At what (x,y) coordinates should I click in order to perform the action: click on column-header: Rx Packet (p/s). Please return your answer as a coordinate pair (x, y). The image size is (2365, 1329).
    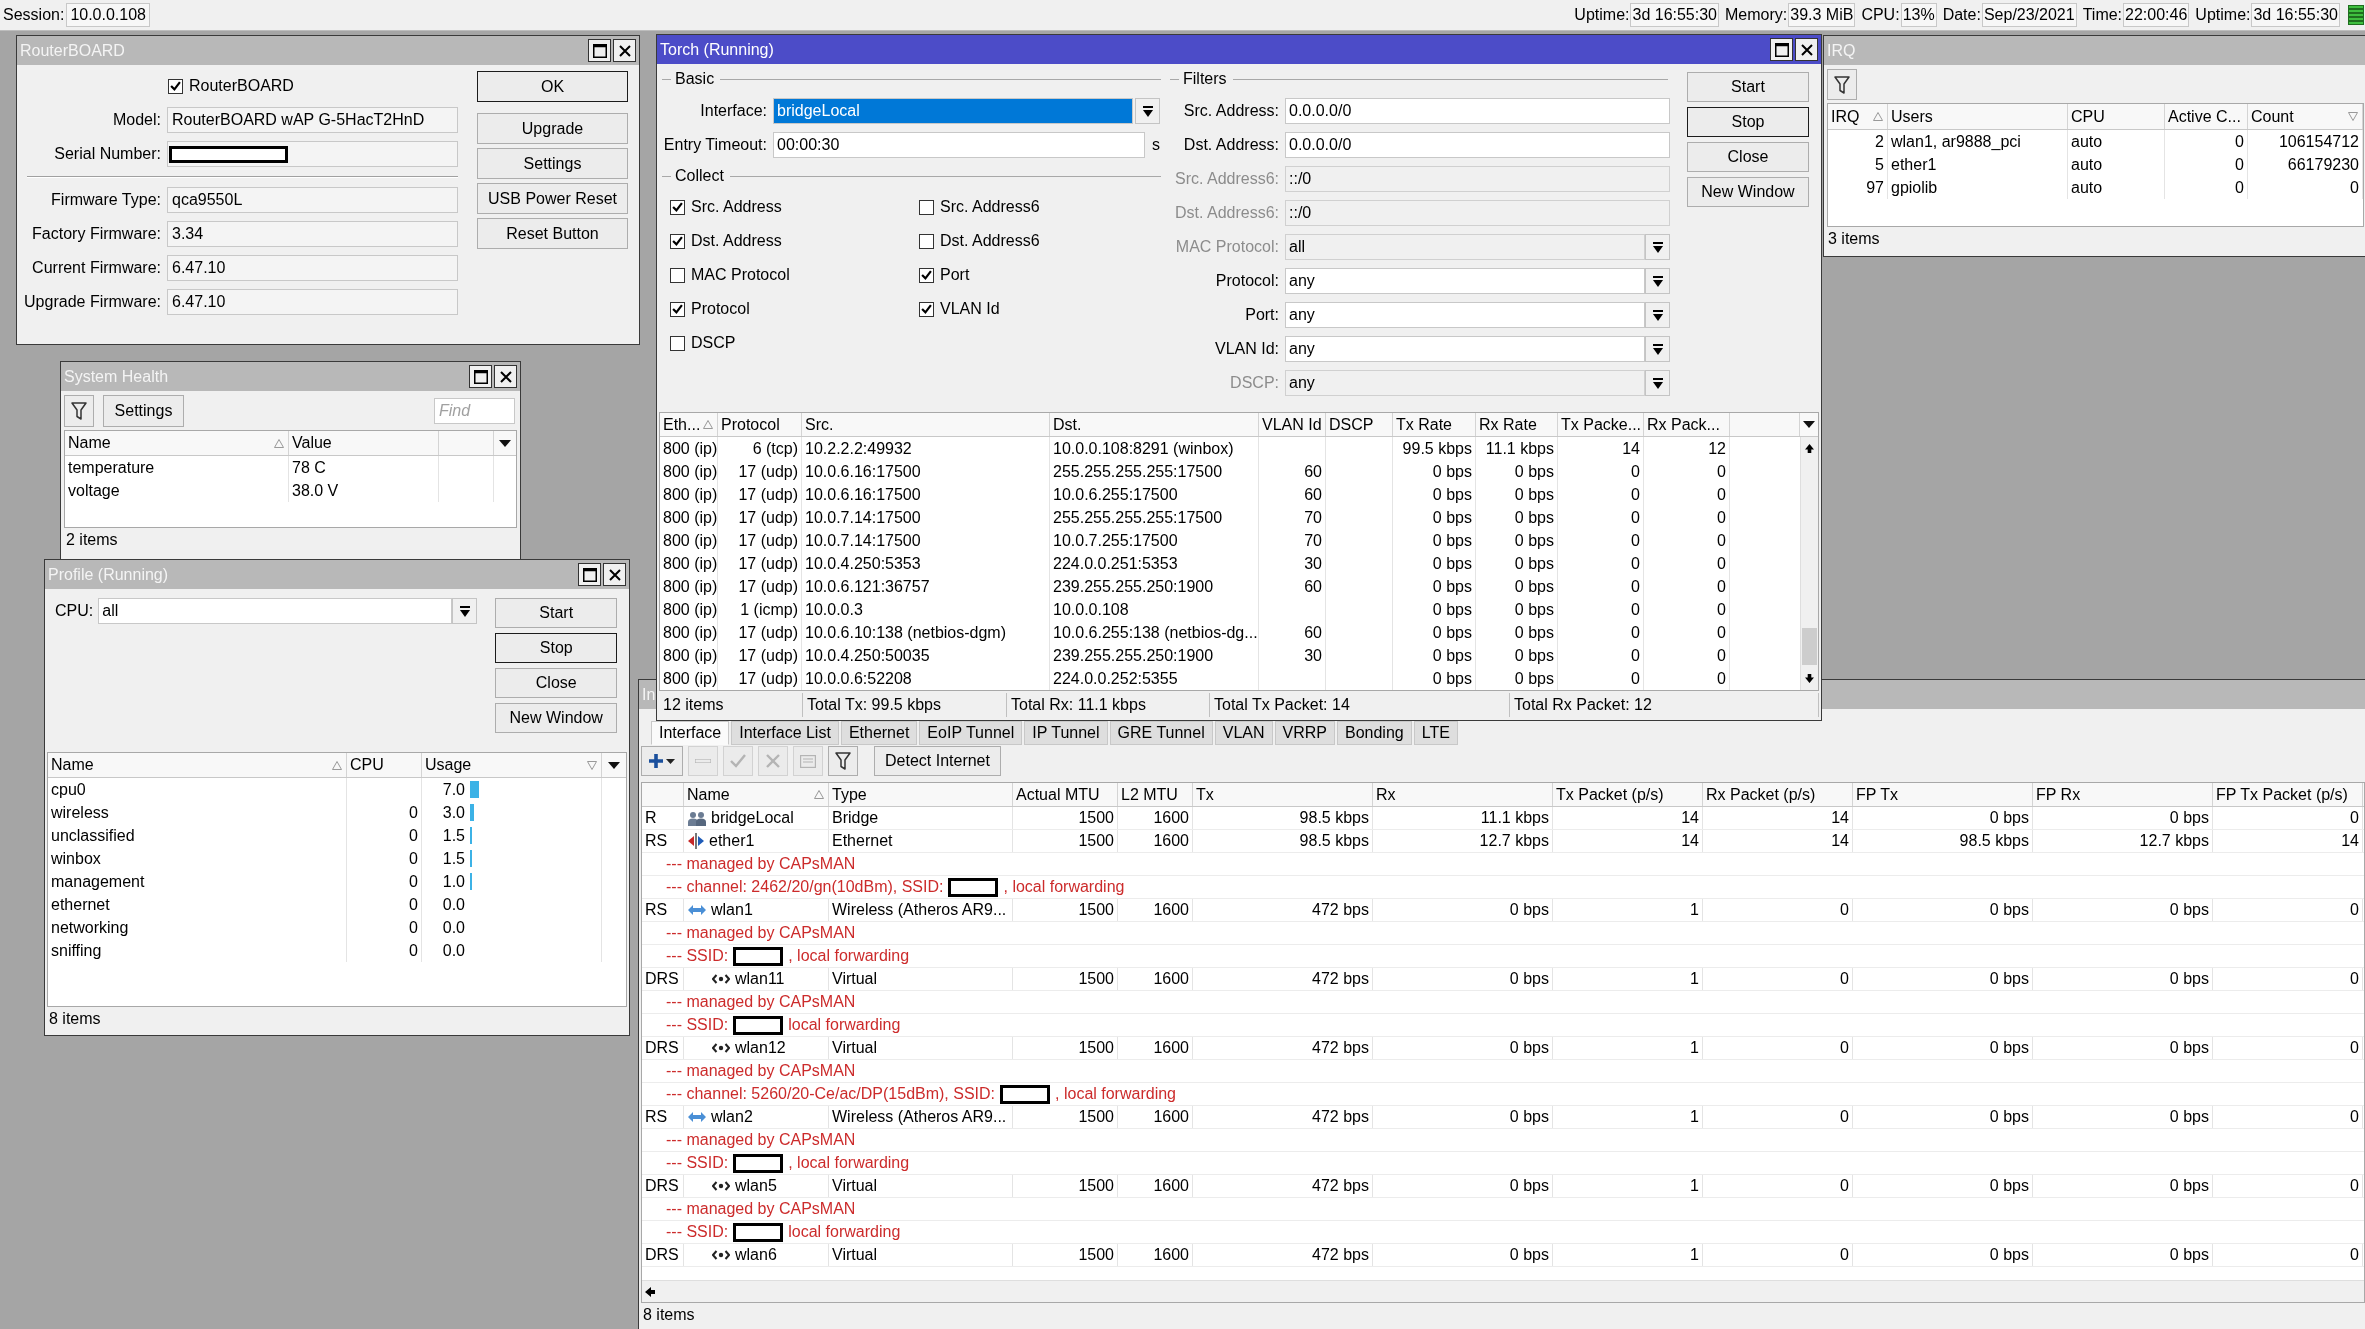
    Looking at the image, I should click on (1778, 794).